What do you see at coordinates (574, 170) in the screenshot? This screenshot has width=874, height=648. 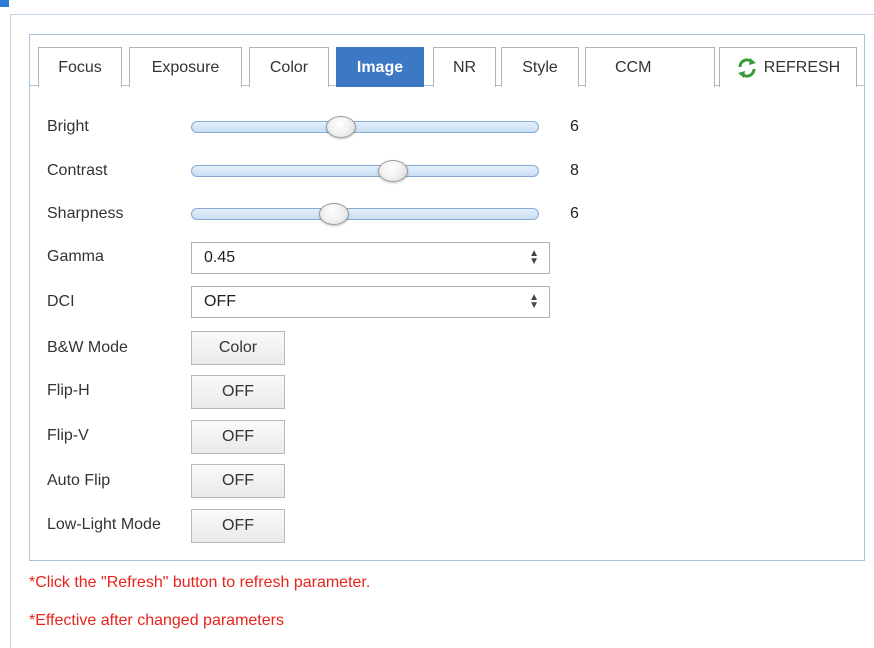 I see `contrast-value: 8` at bounding box center [574, 170].